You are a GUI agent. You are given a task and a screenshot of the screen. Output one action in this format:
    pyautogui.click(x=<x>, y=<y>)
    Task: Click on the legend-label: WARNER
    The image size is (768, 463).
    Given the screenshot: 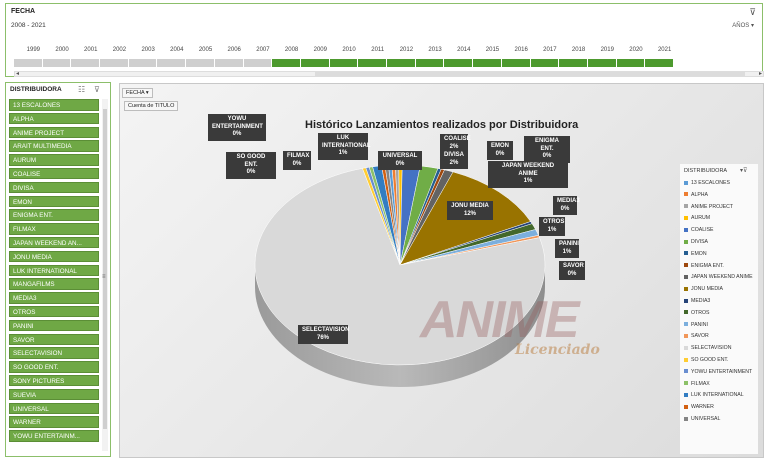 What is the action you would take?
    pyautogui.click(x=702, y=407)
    